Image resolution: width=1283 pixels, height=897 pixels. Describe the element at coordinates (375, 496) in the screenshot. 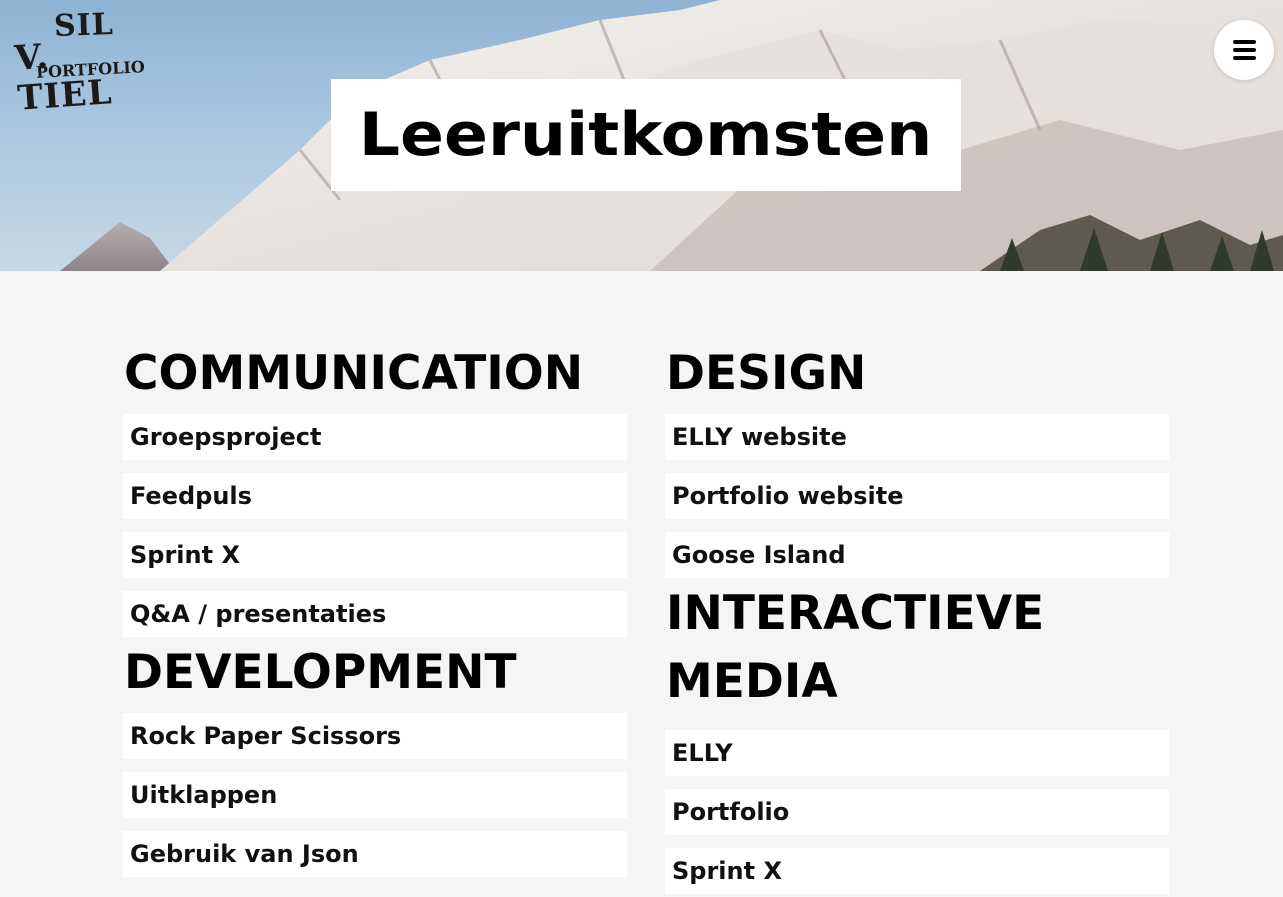

I see `list-item-feedpuls: Feedpuls` at that location.